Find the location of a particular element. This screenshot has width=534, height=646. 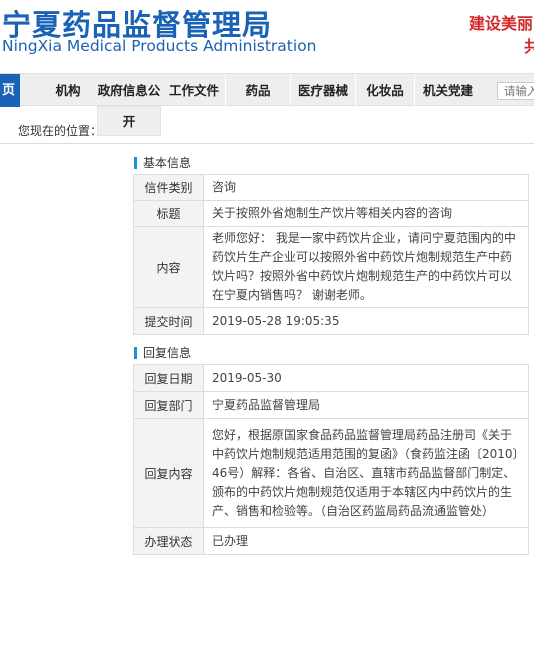

slogan-line-1: 建设美丽 is located at coordinates (501, 23).